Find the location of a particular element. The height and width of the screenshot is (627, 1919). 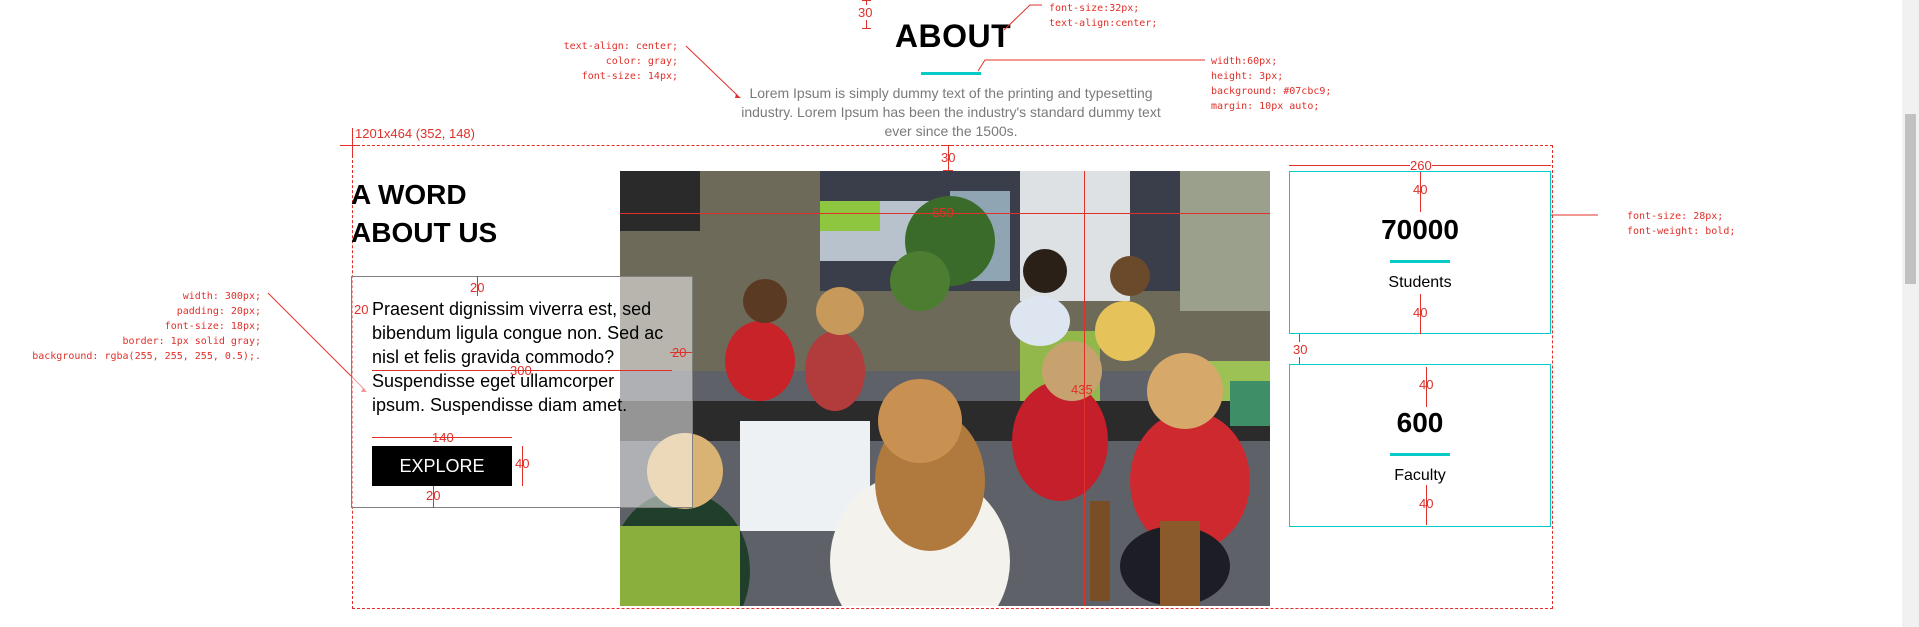

section-title-line: ABOUT US is located at coordinates (424, 232).